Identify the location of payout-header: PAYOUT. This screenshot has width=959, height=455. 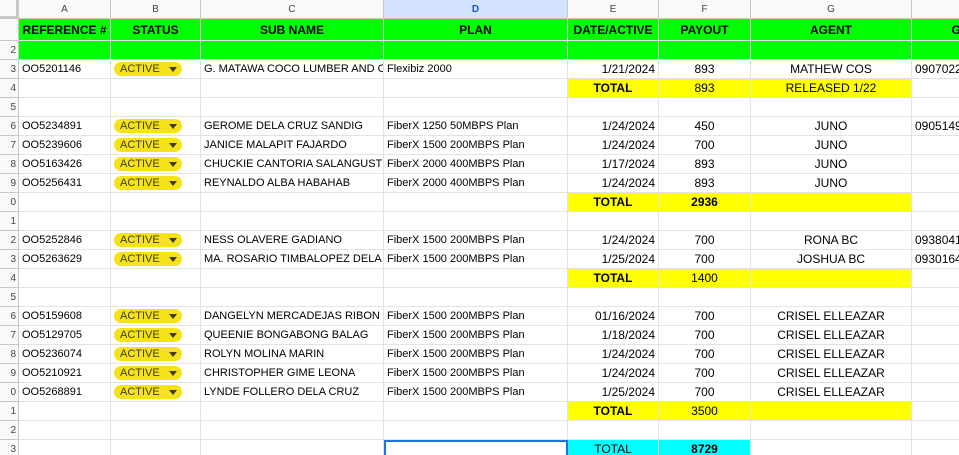
(705, 30).